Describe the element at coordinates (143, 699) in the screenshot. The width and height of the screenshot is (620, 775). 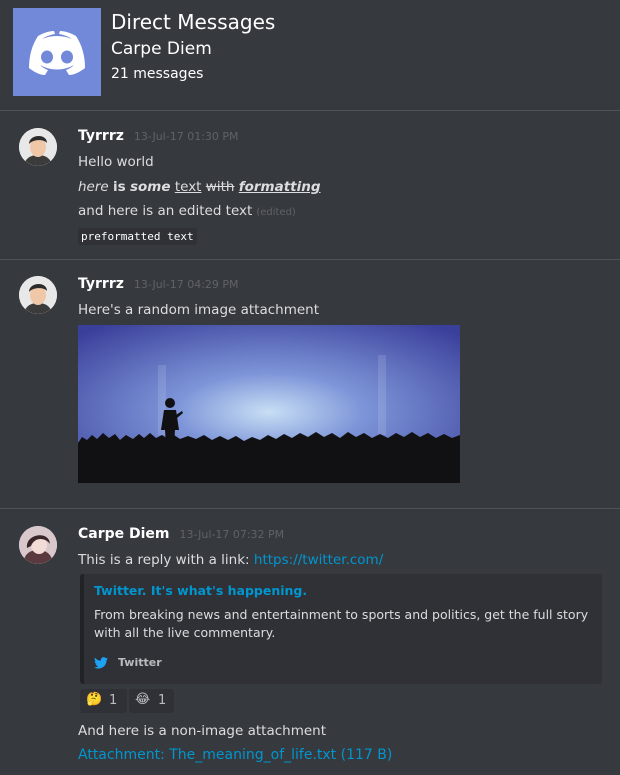
I see `joy-emoji-icon: 😂` at that location.